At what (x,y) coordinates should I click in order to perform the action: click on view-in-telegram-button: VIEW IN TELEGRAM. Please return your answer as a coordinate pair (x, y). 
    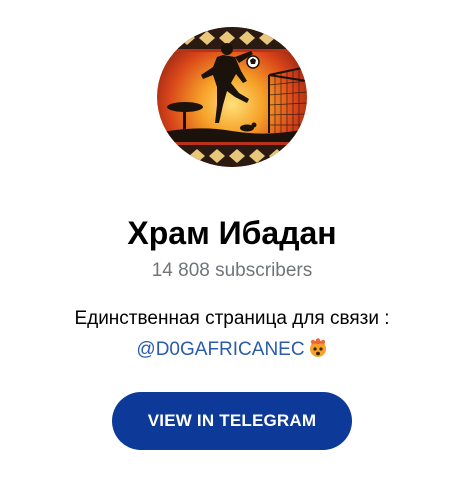
    Looking at the image, I should click on (232, 421).